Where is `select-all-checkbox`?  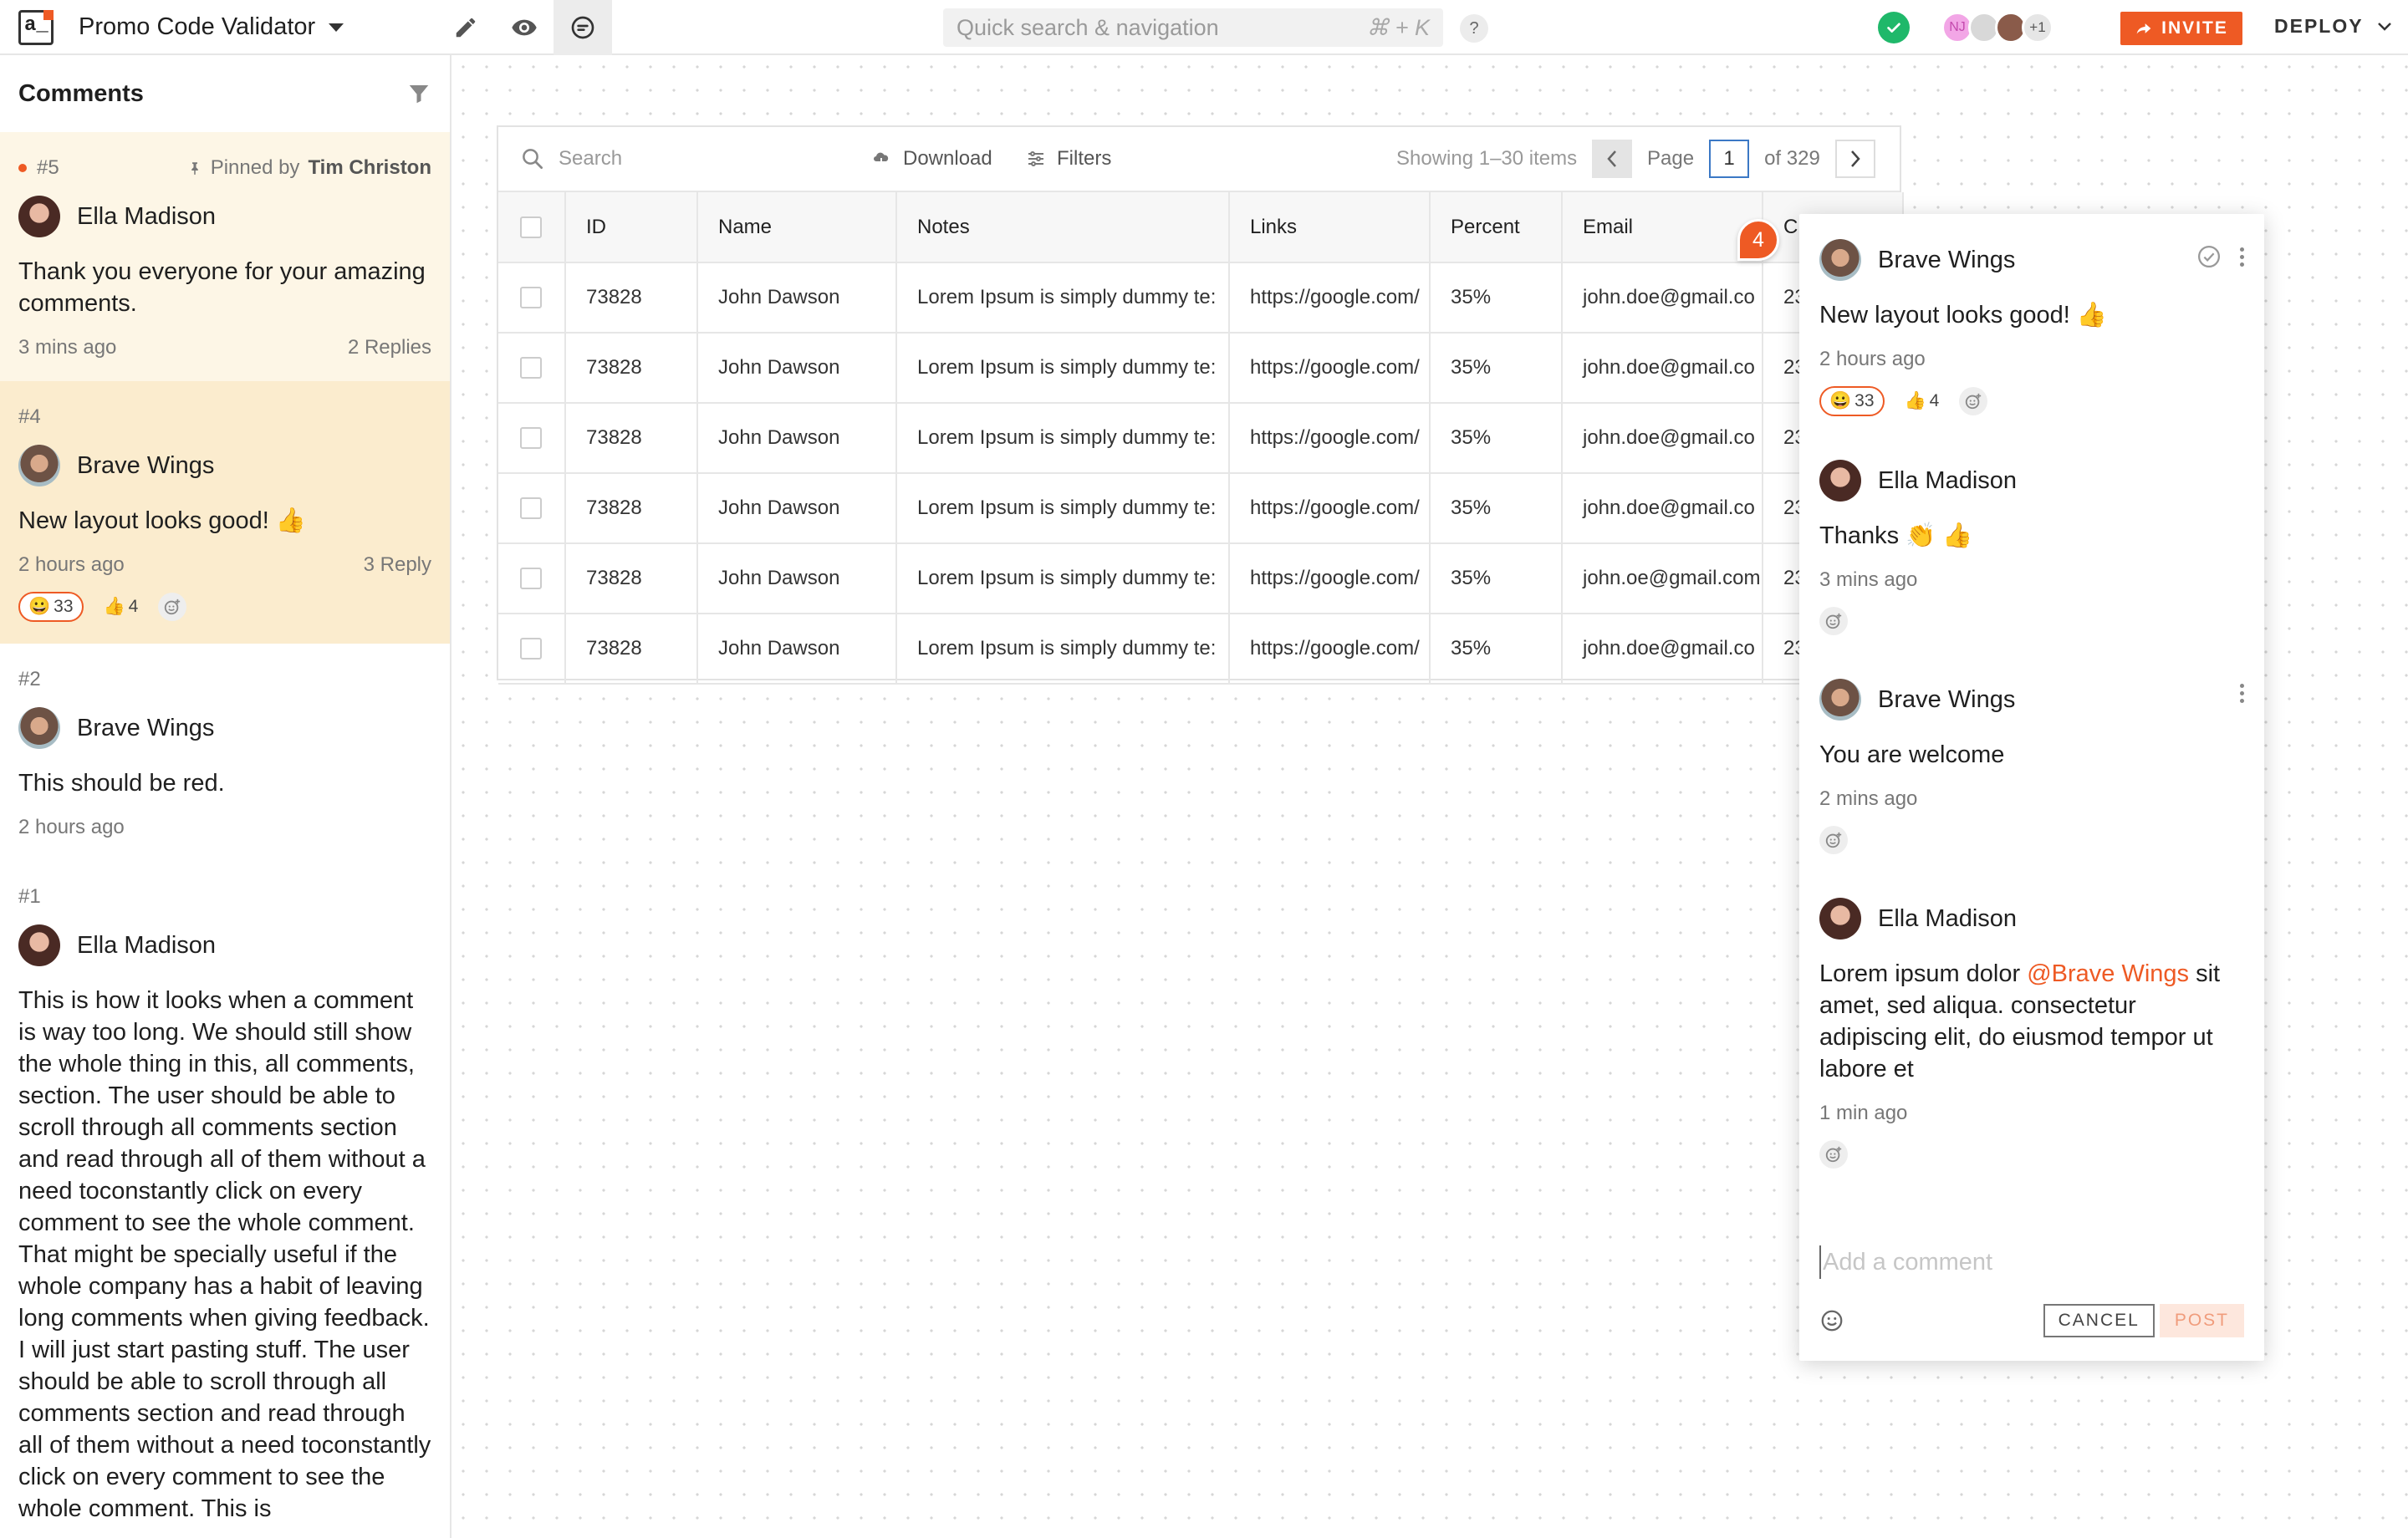 select-all-checkbox is located at coordinates (531, 227).